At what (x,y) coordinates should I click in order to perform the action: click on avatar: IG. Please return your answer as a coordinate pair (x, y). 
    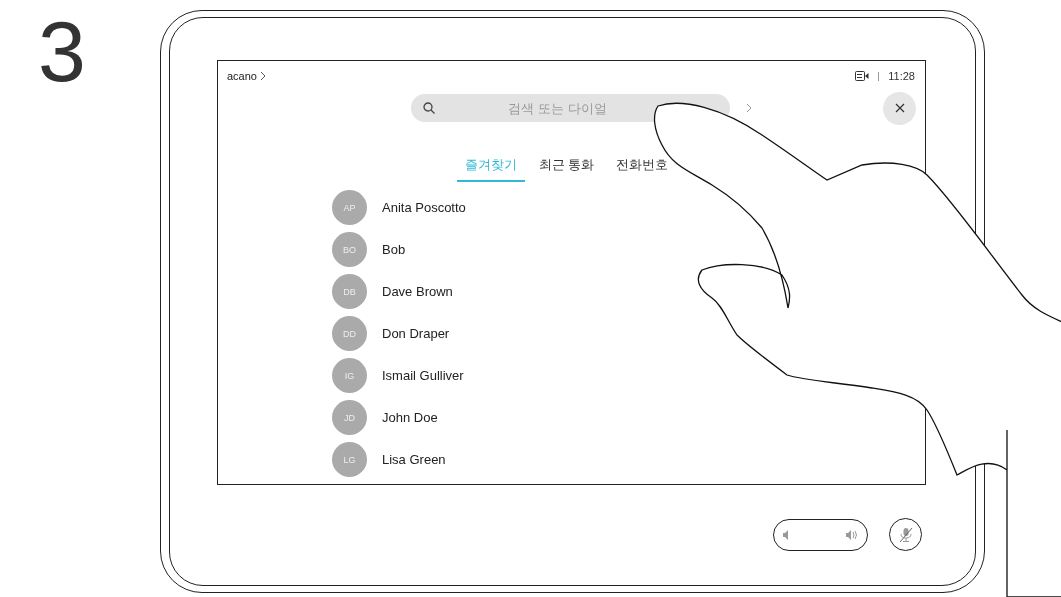
    Looking at the image, I should click on (349, 375).